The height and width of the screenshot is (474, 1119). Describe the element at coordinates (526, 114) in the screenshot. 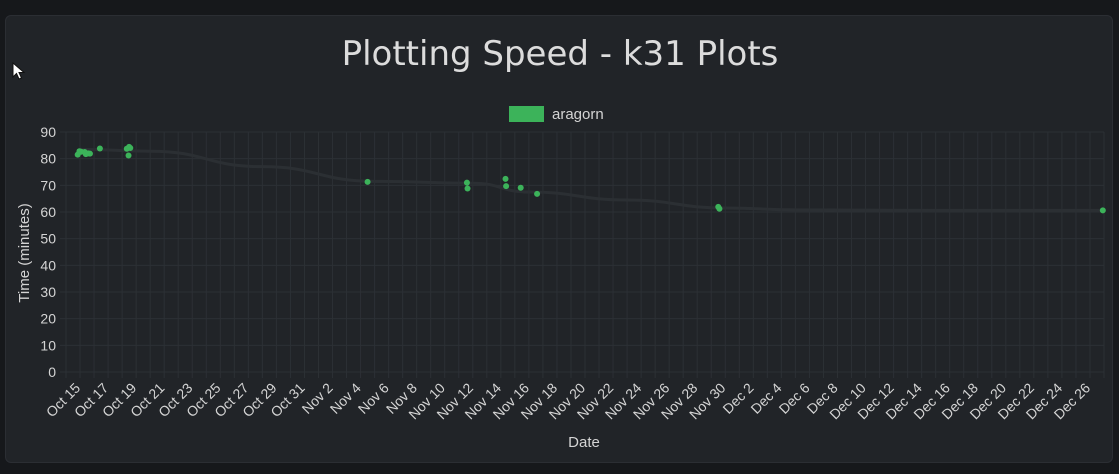

I see `legend-swatch-aragorn` at that location.